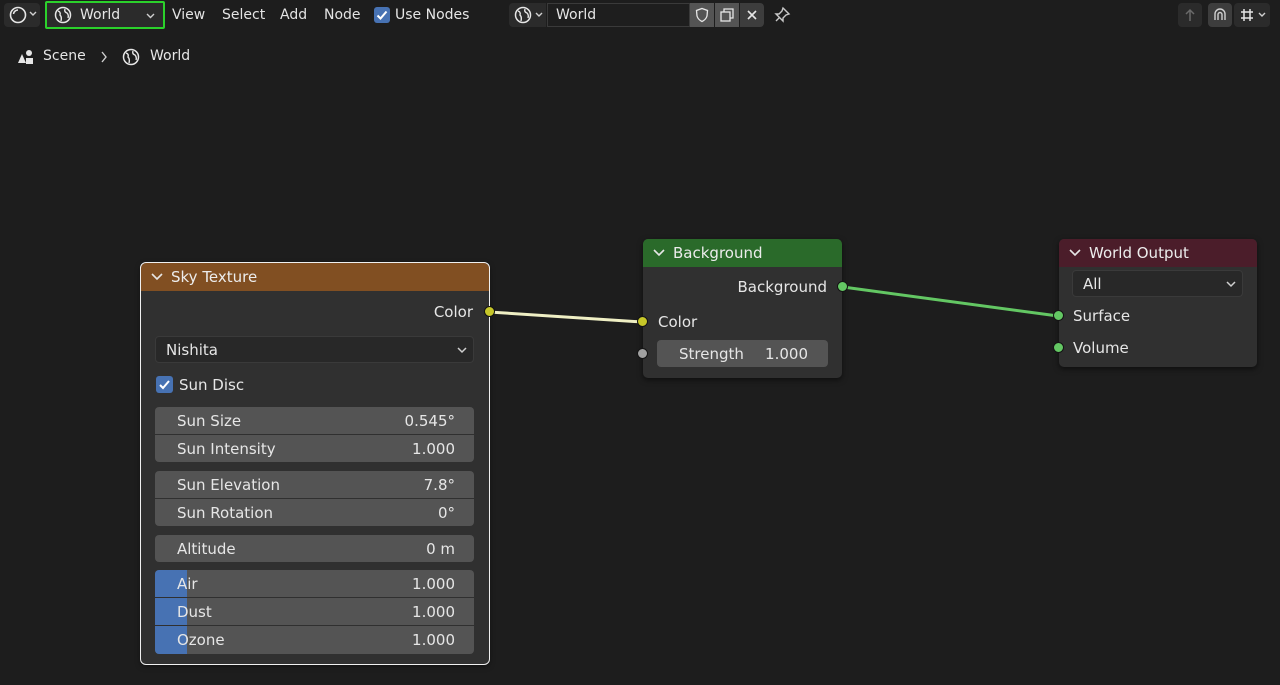 The height and width of the screenshot is (685, 1280). I want to click on link-background-to-surface, so click(950, 301).